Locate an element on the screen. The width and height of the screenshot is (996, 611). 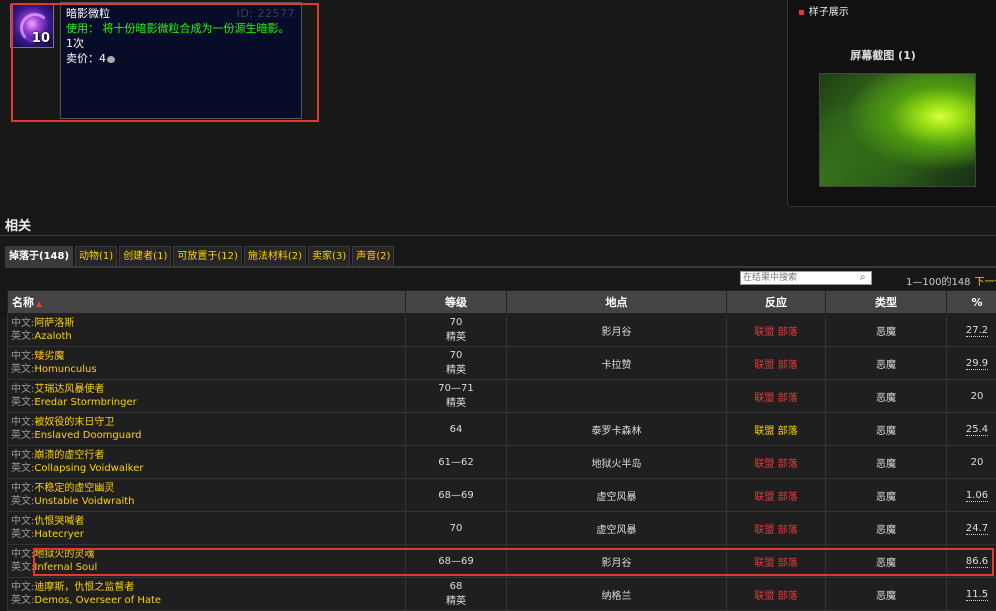
col-header-type: 类型 is located at coordinates (886, 302).